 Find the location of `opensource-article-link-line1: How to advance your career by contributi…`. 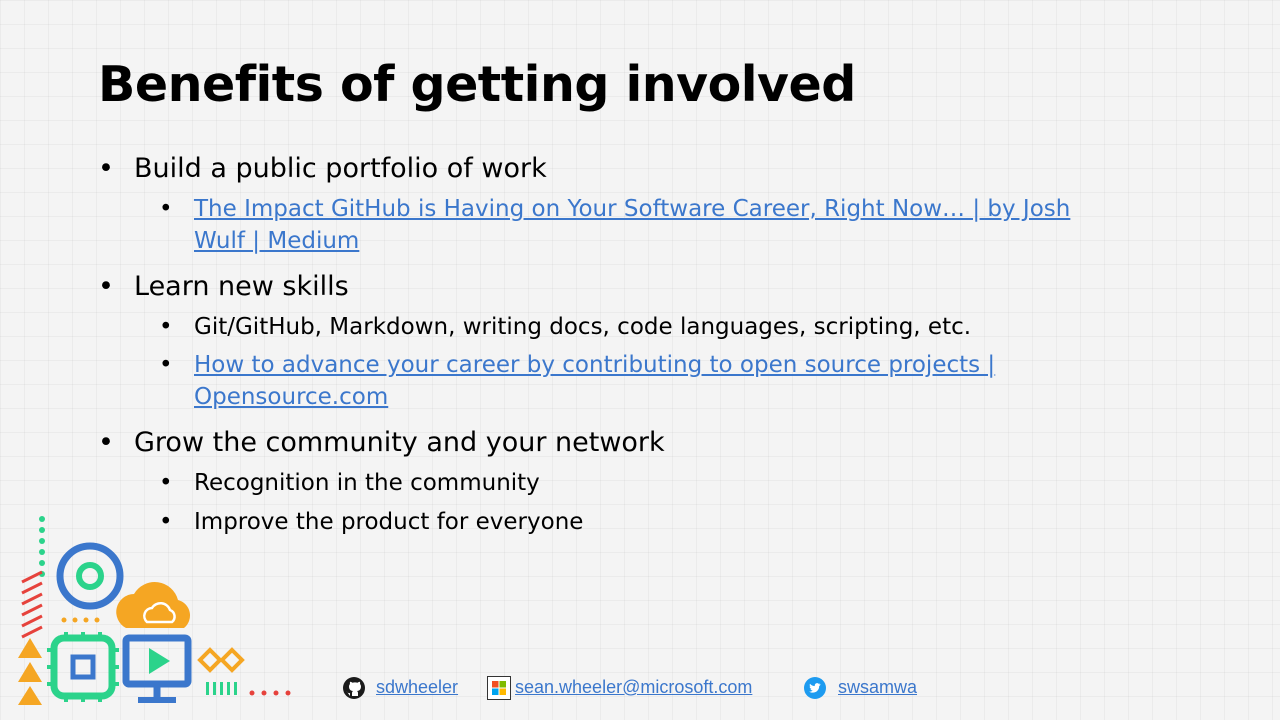

opensource-article-link-line1: How to advance your career by contributi… is located at coordinates (594, 365).